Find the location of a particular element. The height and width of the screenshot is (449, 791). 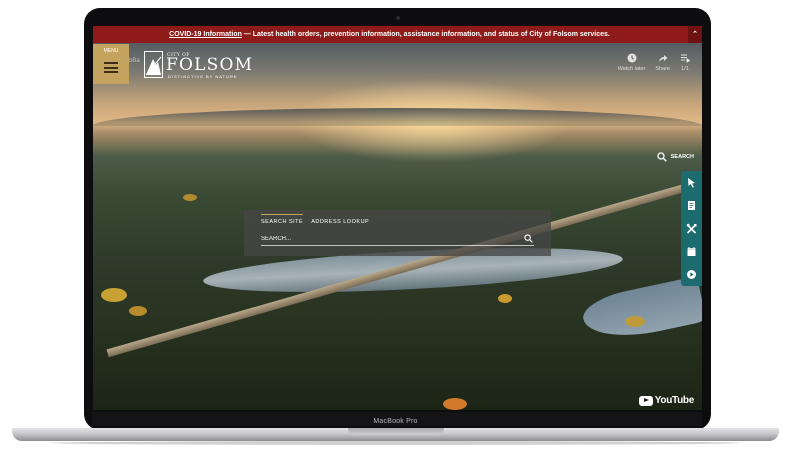

youtube-play-icon is located at coordinates (645, 400).